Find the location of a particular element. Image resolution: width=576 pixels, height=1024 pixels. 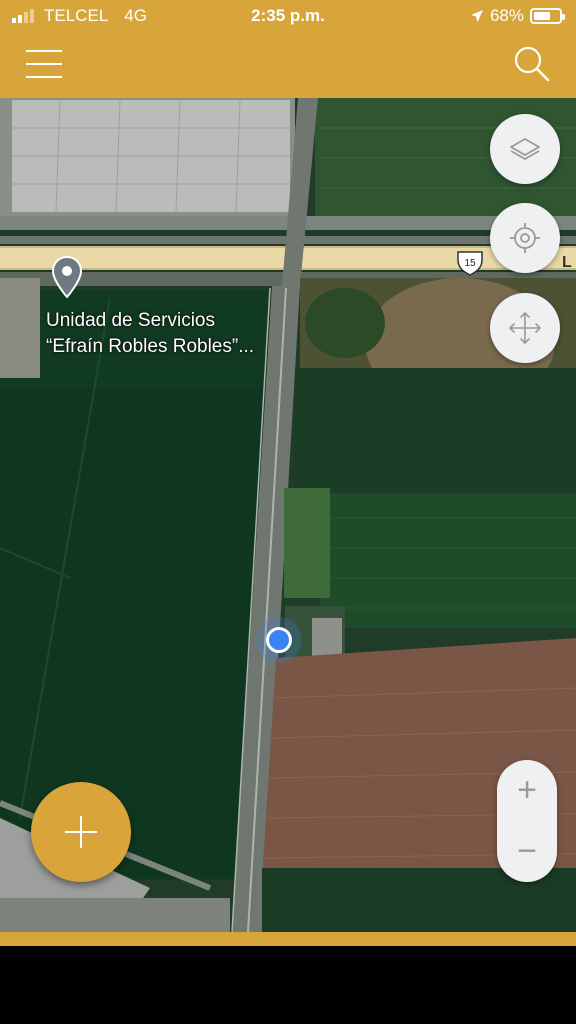

zoom-control: + − is located at coordinates (527, 821).